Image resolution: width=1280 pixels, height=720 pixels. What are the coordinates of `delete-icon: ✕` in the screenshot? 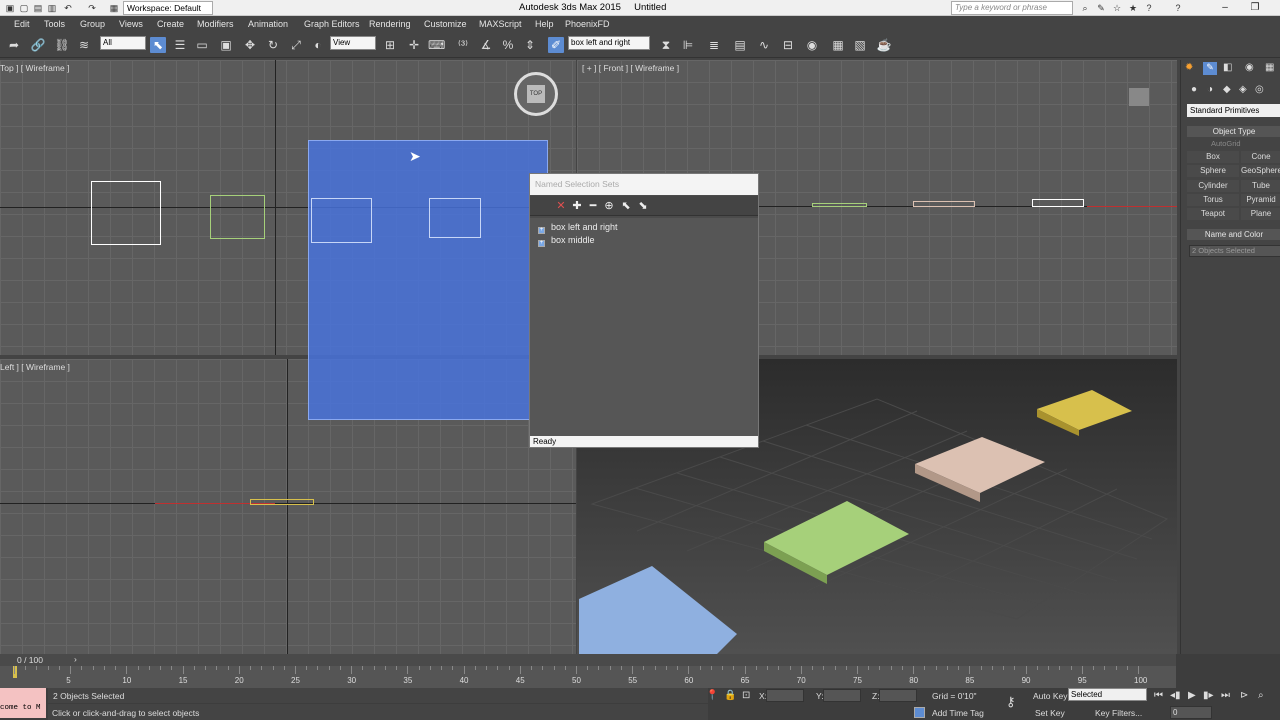 It's located at (561, 206).